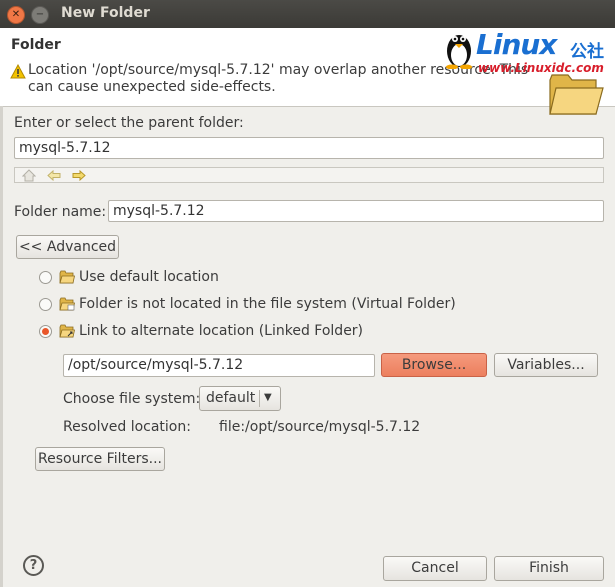 The width and height of the screenshot is (615, 587). Describe the element at coordinates (309, 148) in the screenshot. I see `parent-folder-input: mysql-5.7.12` at that location.